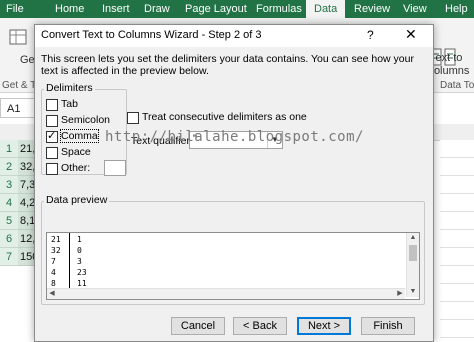  Describe the element at coordinates (415, 9) in the screenshot. I see `tab-view: View` at that location.